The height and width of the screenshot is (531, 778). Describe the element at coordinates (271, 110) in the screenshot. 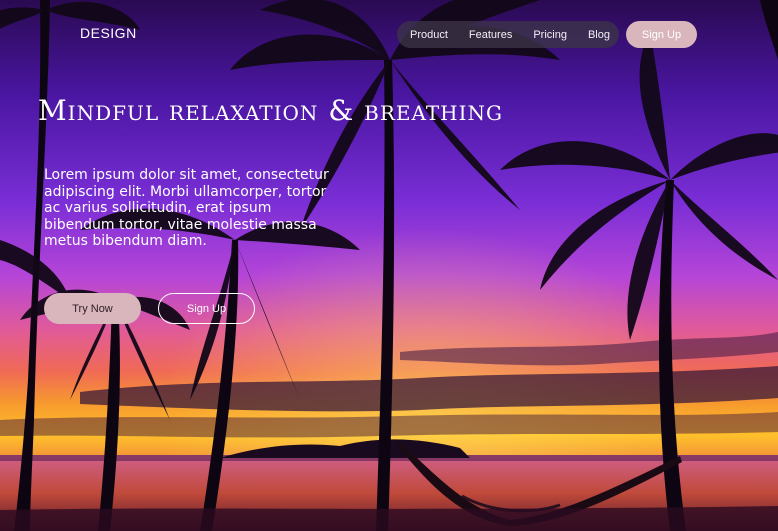

I see `hero-title: Mindful relaxation & breathing` at that location.